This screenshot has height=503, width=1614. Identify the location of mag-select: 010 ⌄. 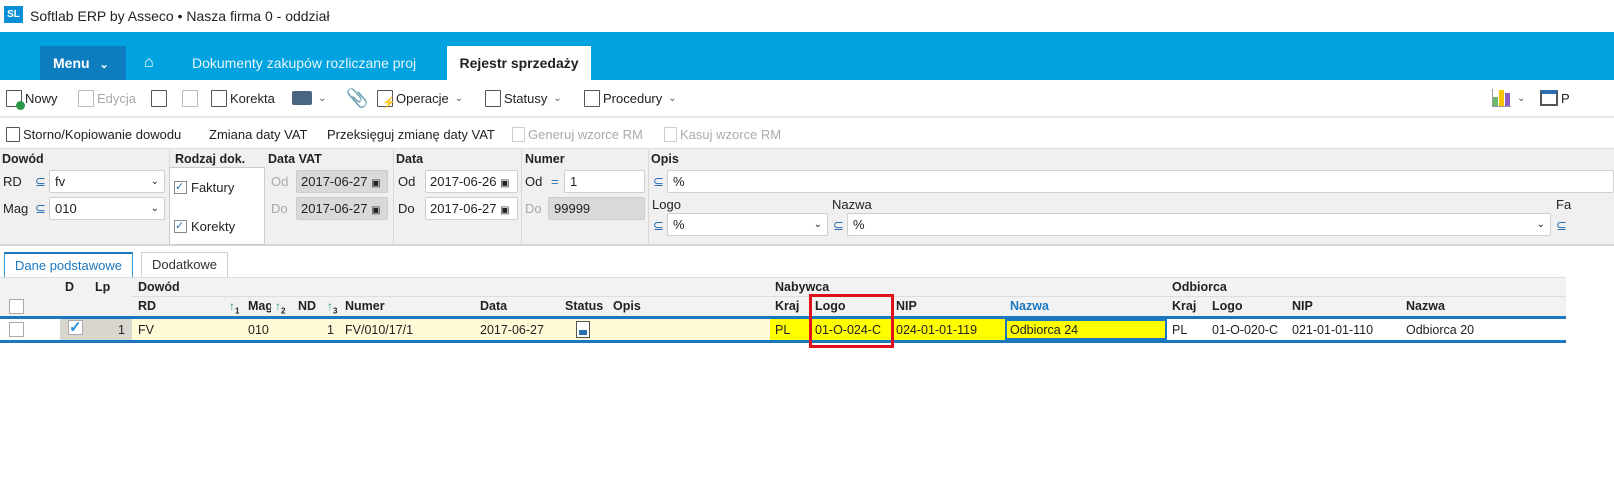
(107, 208).